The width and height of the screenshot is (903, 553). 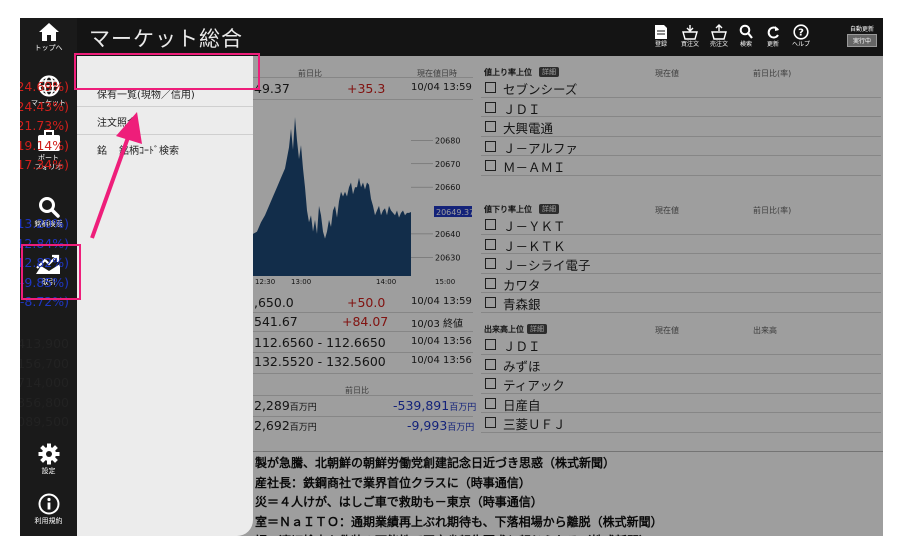 I want to click on sidebar-item-label: トップへ, so click(x=48, y=48).